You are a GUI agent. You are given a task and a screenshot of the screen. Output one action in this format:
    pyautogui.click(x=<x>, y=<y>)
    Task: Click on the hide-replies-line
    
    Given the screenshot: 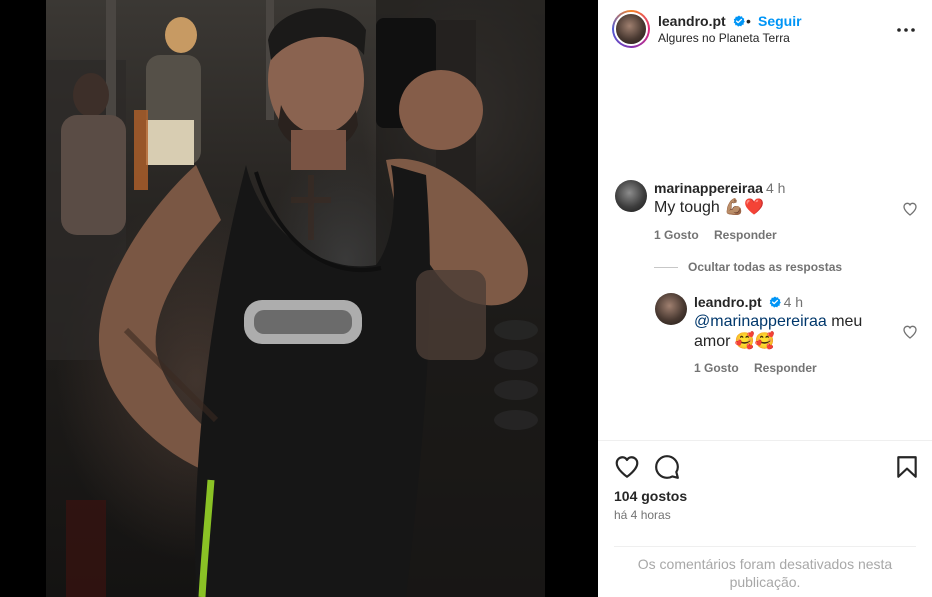 What is the action you would take?
    pyautogui.click(x=666, y=268)
    